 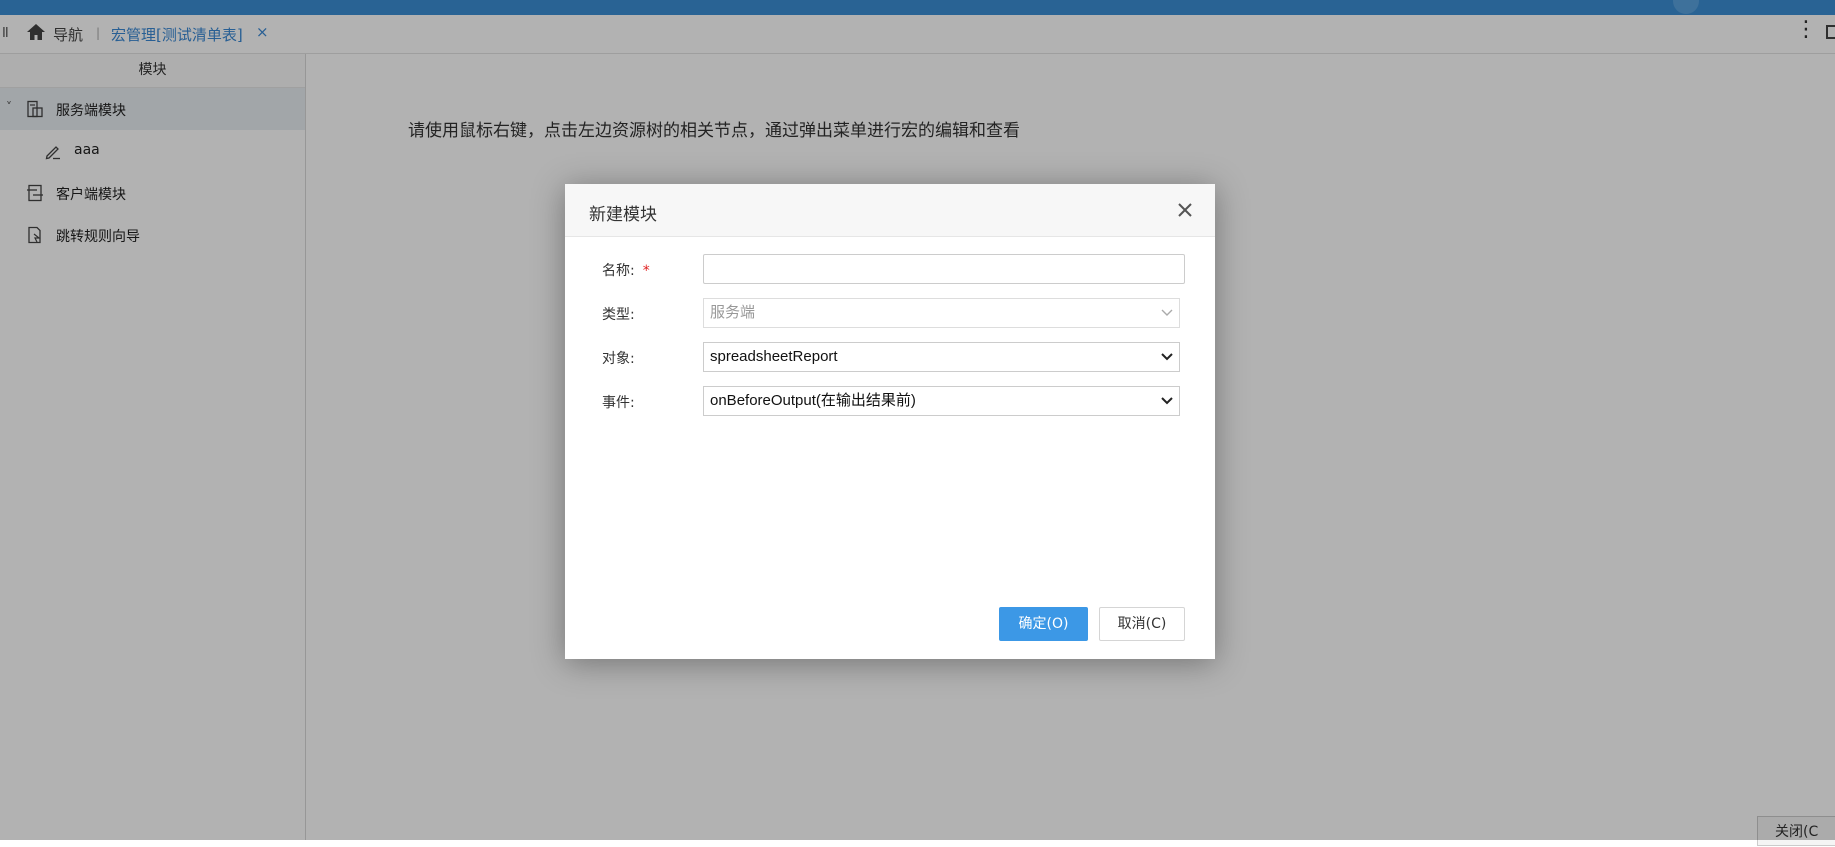 What do you see at coordinates (941, 313) in the screenshot?
I see `type-select: 服务端` at bounding box center [941, 313].